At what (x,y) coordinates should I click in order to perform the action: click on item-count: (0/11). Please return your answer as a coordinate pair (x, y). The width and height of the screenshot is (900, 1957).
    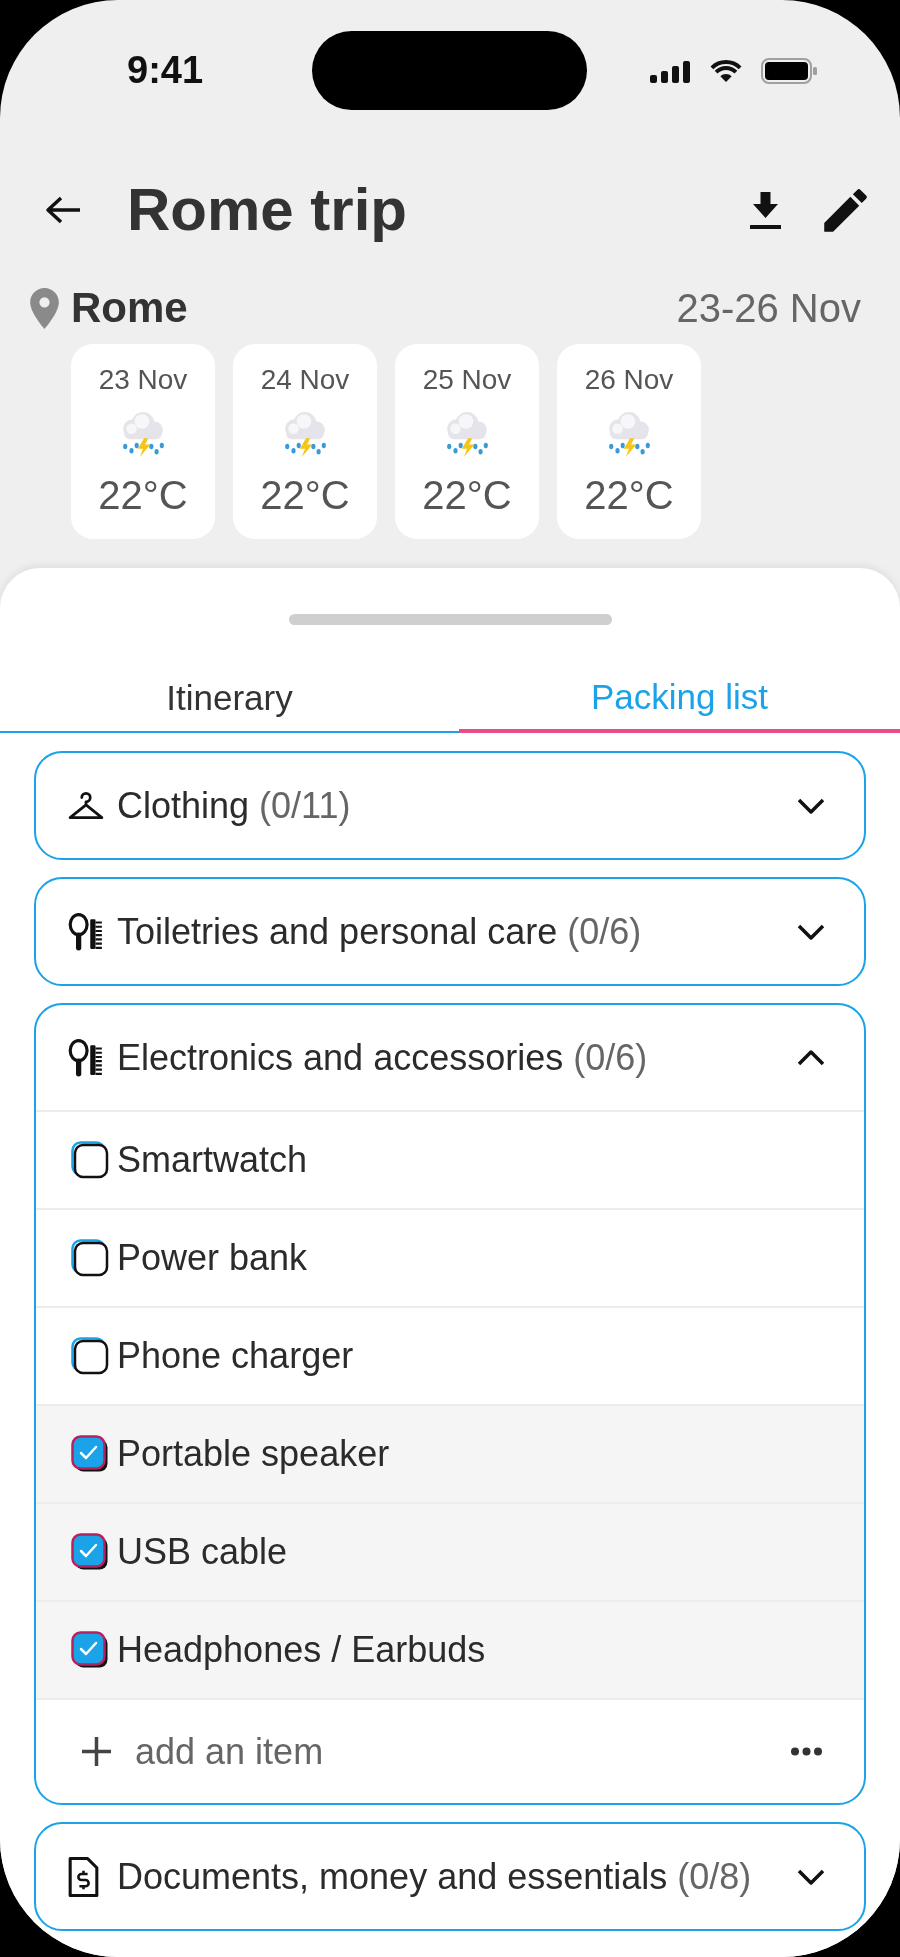
    Looking at the image, I should click on (305, 805).